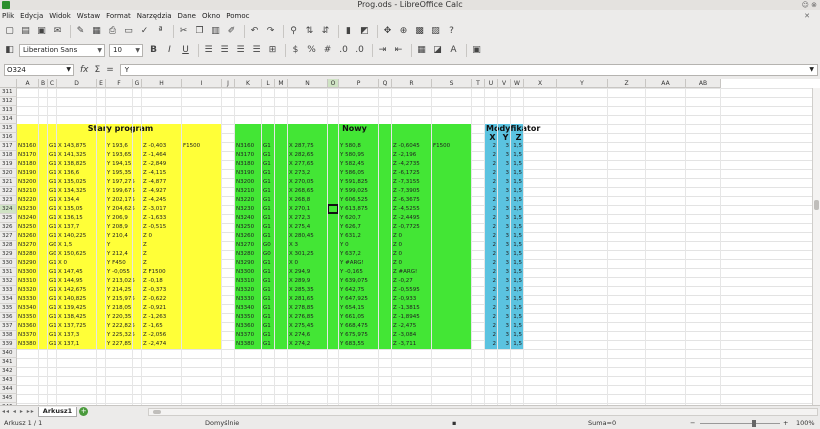 The height and width of the screenshot is (429, 820). I want to click on column-header-ab: AB, so click(703, 83).